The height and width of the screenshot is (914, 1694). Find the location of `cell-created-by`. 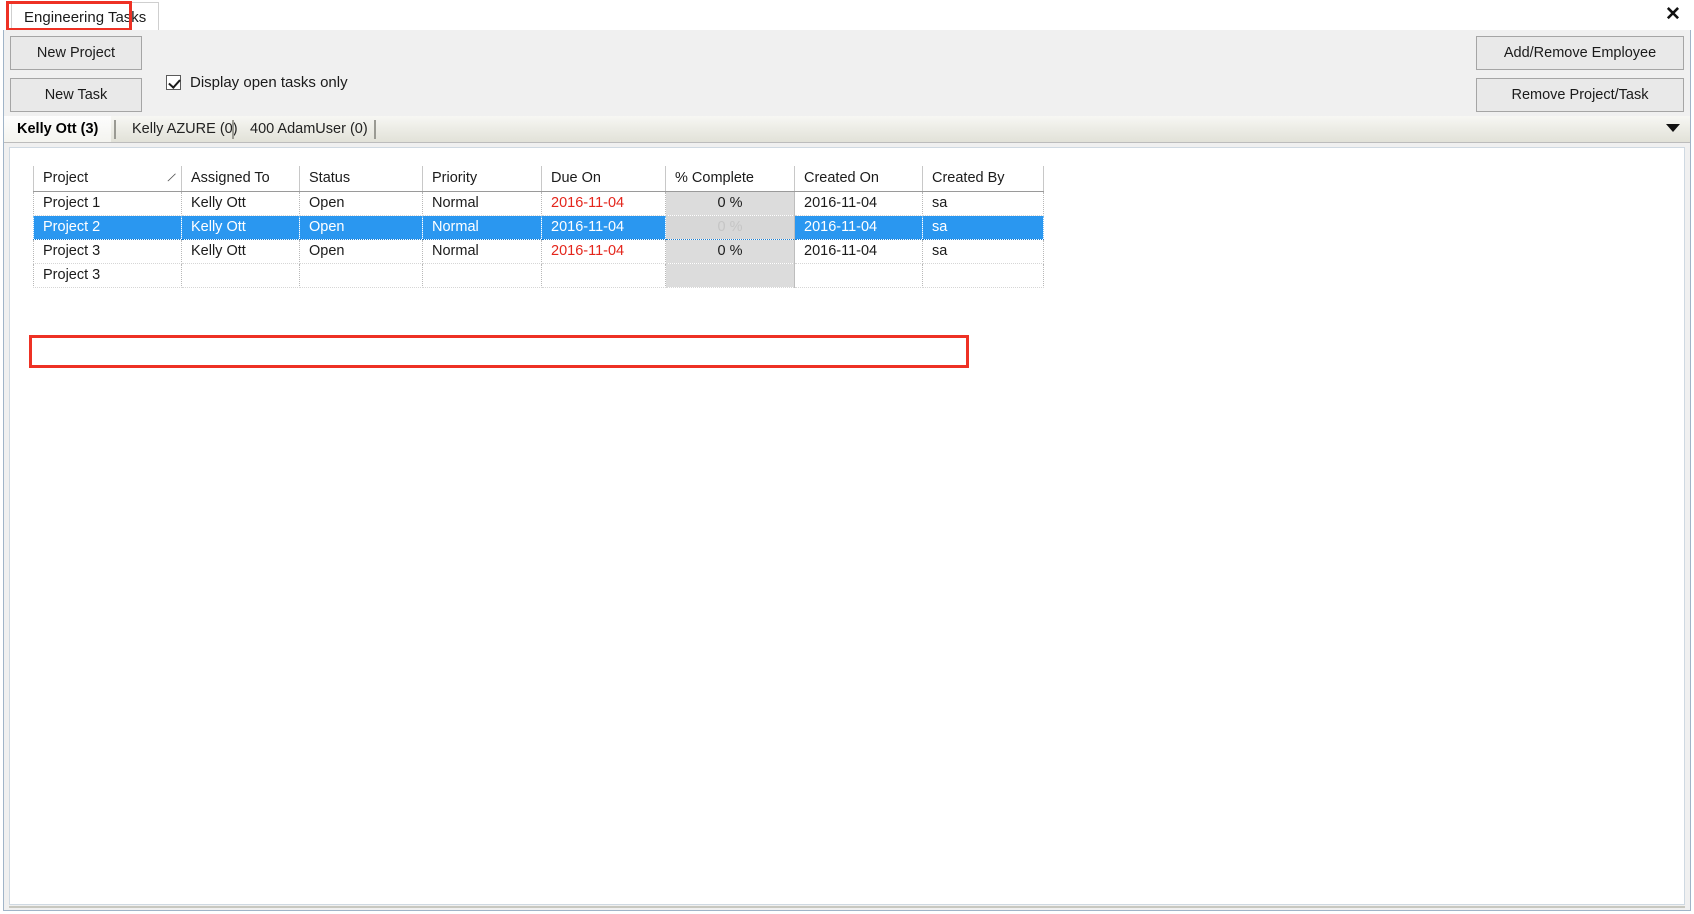

cell-created-by is located at coordinates (983, 275).